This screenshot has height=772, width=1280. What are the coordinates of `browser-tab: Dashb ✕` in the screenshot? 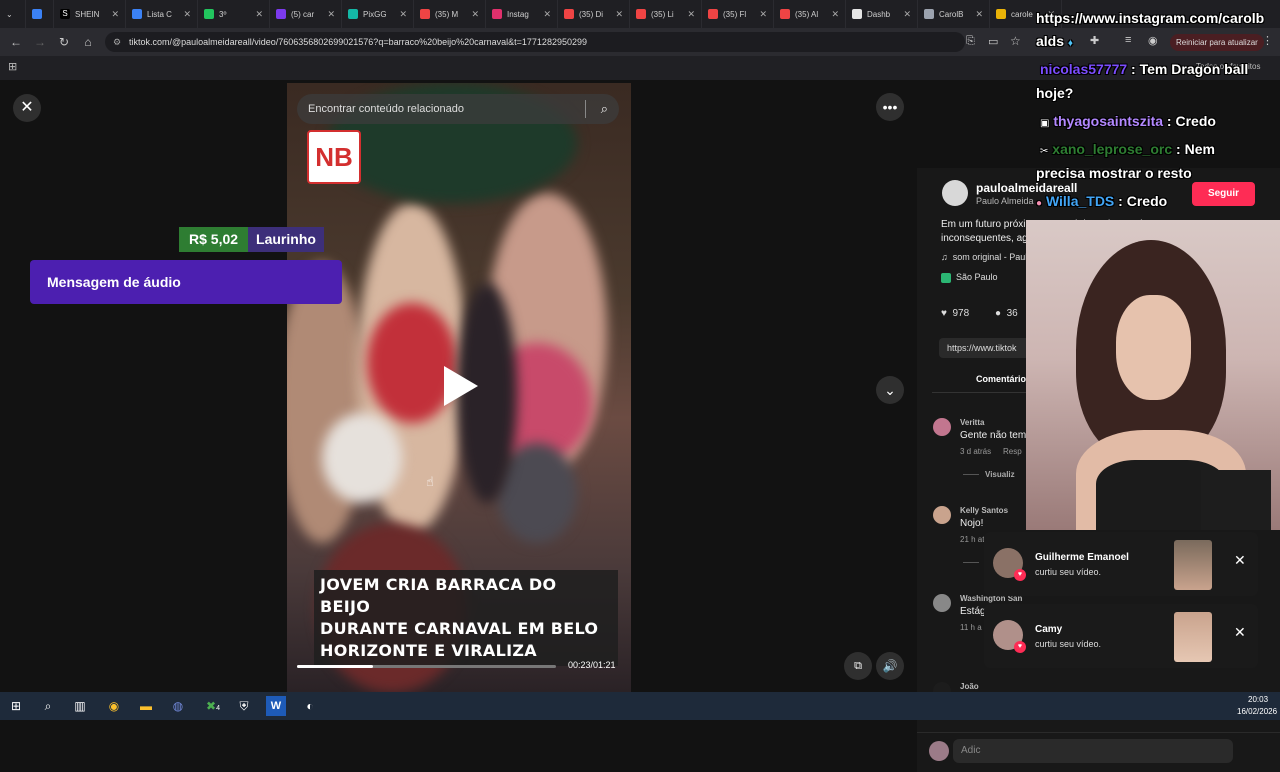 It's located at (882, 14).